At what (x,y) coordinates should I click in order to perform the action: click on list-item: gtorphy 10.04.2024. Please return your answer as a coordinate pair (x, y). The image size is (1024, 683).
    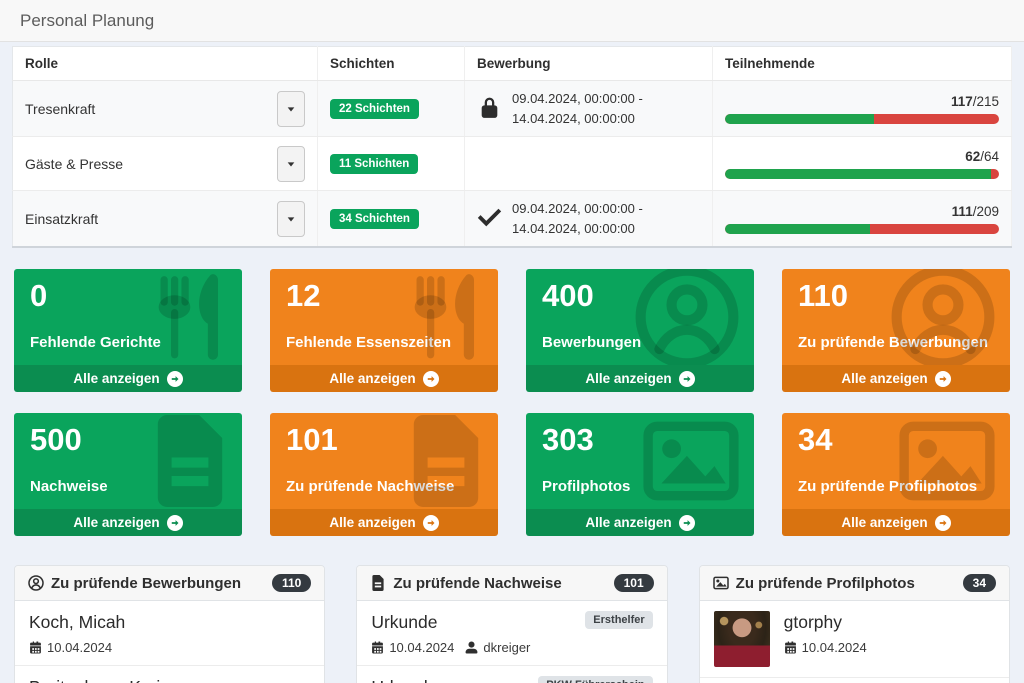
    Looking at the image, I should click on (854, 639).